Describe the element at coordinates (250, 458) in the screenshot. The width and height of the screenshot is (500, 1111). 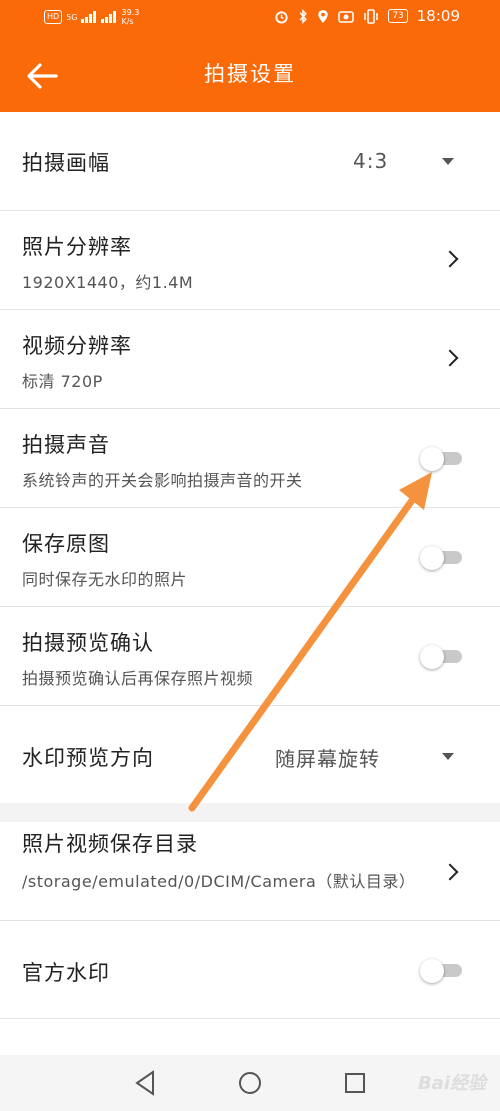
I see `setting-shutter-sound: 拍摄声音 系统铃声的开关会影响拍摄声音的开关` at that location.